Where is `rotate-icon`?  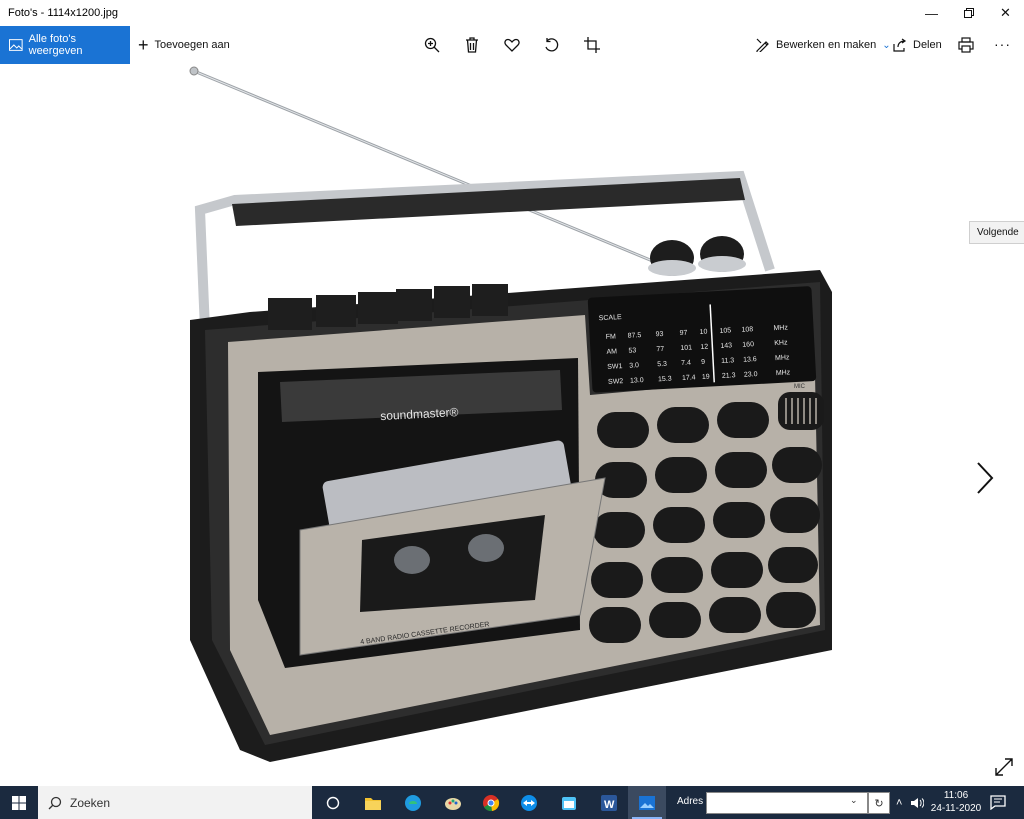 rotate-icon is located at coordinates (552, 45).